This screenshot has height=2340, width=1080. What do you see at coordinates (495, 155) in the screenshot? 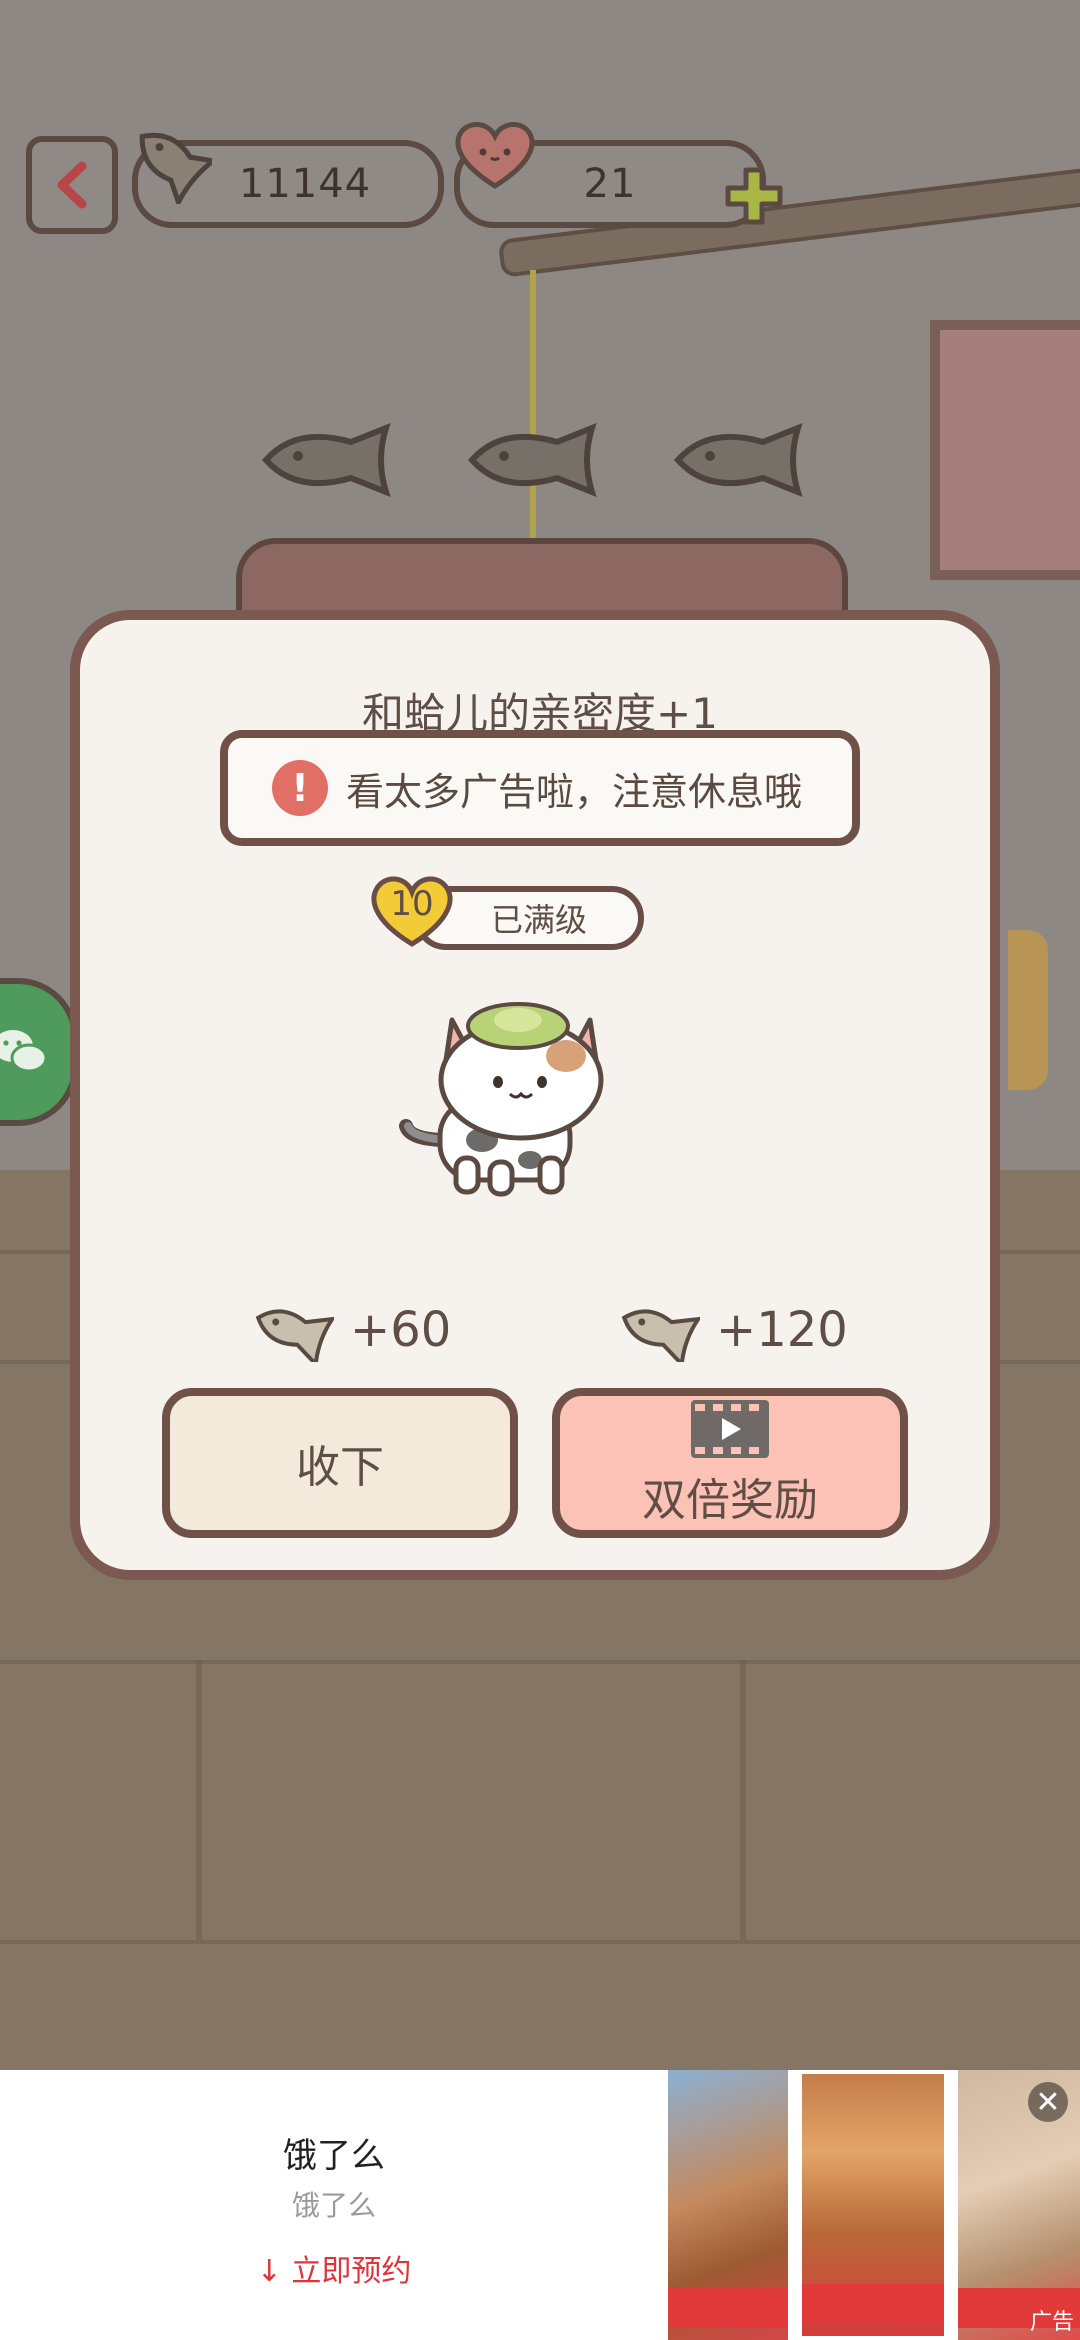
I see `heart-icon` at bounding box center [495, 155].